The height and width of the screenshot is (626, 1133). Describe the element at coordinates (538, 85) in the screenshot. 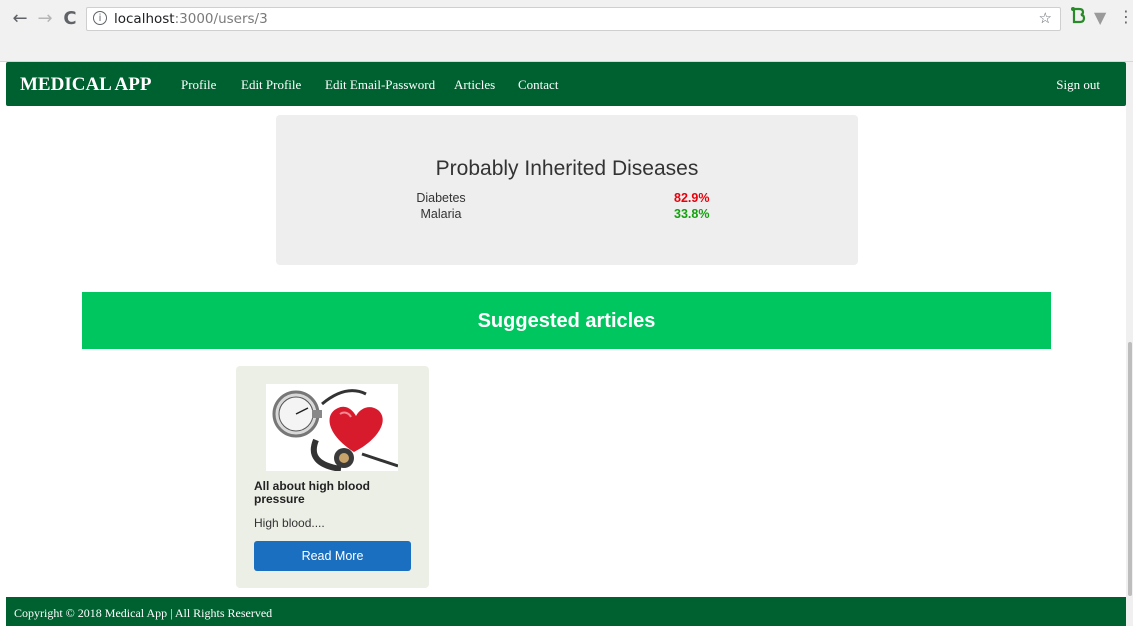

I see `nav-link-contact: Contact` at that location.